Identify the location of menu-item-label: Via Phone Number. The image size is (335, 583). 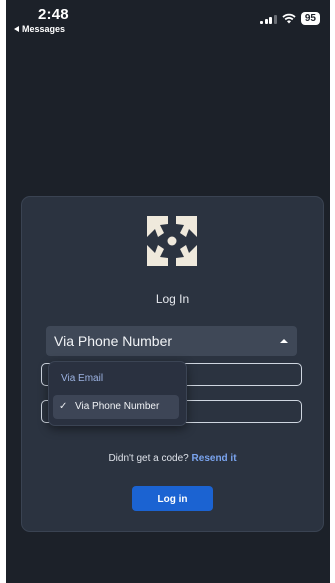
(117, 406).